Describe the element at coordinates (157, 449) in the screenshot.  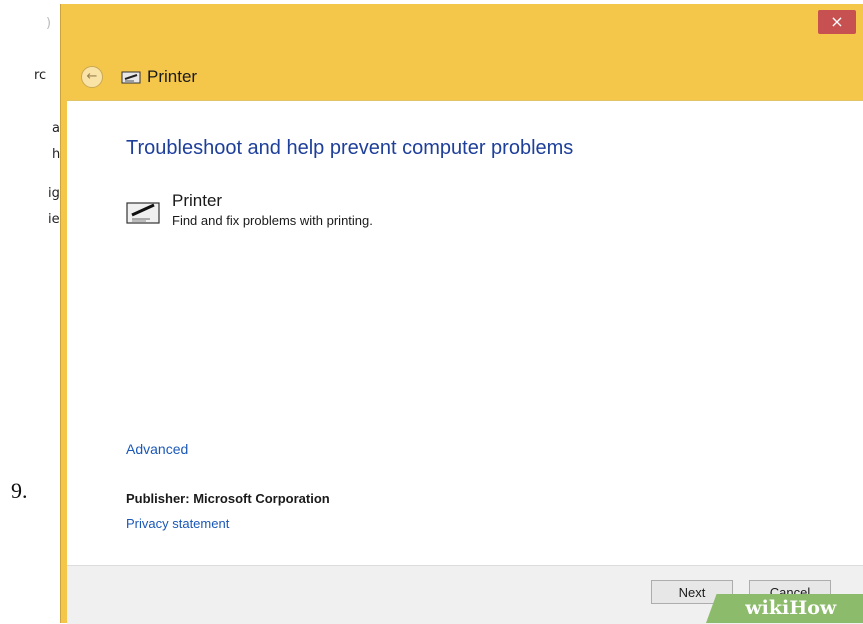
I see `advanced-link: Advanced` at that location.